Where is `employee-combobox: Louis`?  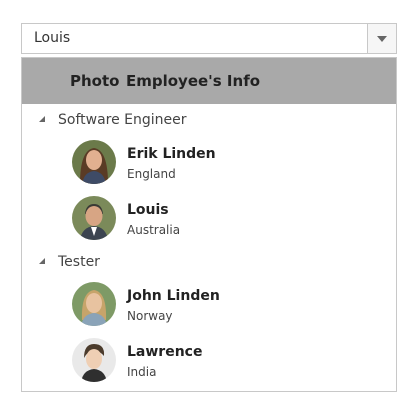 employee-combobox: Louis is located at coordinates (209, 38).